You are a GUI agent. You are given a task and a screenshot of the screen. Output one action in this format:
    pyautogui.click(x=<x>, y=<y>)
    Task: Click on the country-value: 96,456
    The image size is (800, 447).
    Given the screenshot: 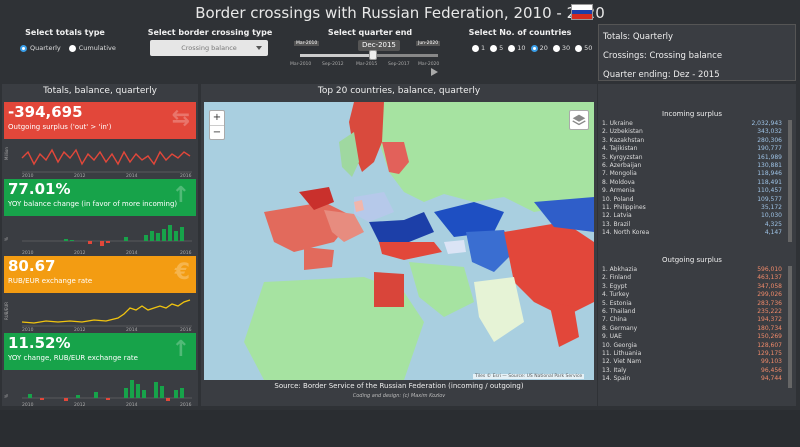 What is the action you would take?
    pyautogui.click(x=771, y=370)
    